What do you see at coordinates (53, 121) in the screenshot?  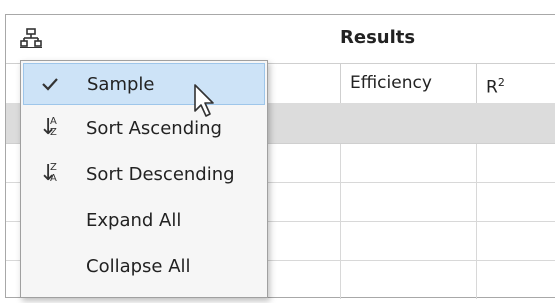 I see `sort-asc-letter-top: A` at bounding box center [53, 121].